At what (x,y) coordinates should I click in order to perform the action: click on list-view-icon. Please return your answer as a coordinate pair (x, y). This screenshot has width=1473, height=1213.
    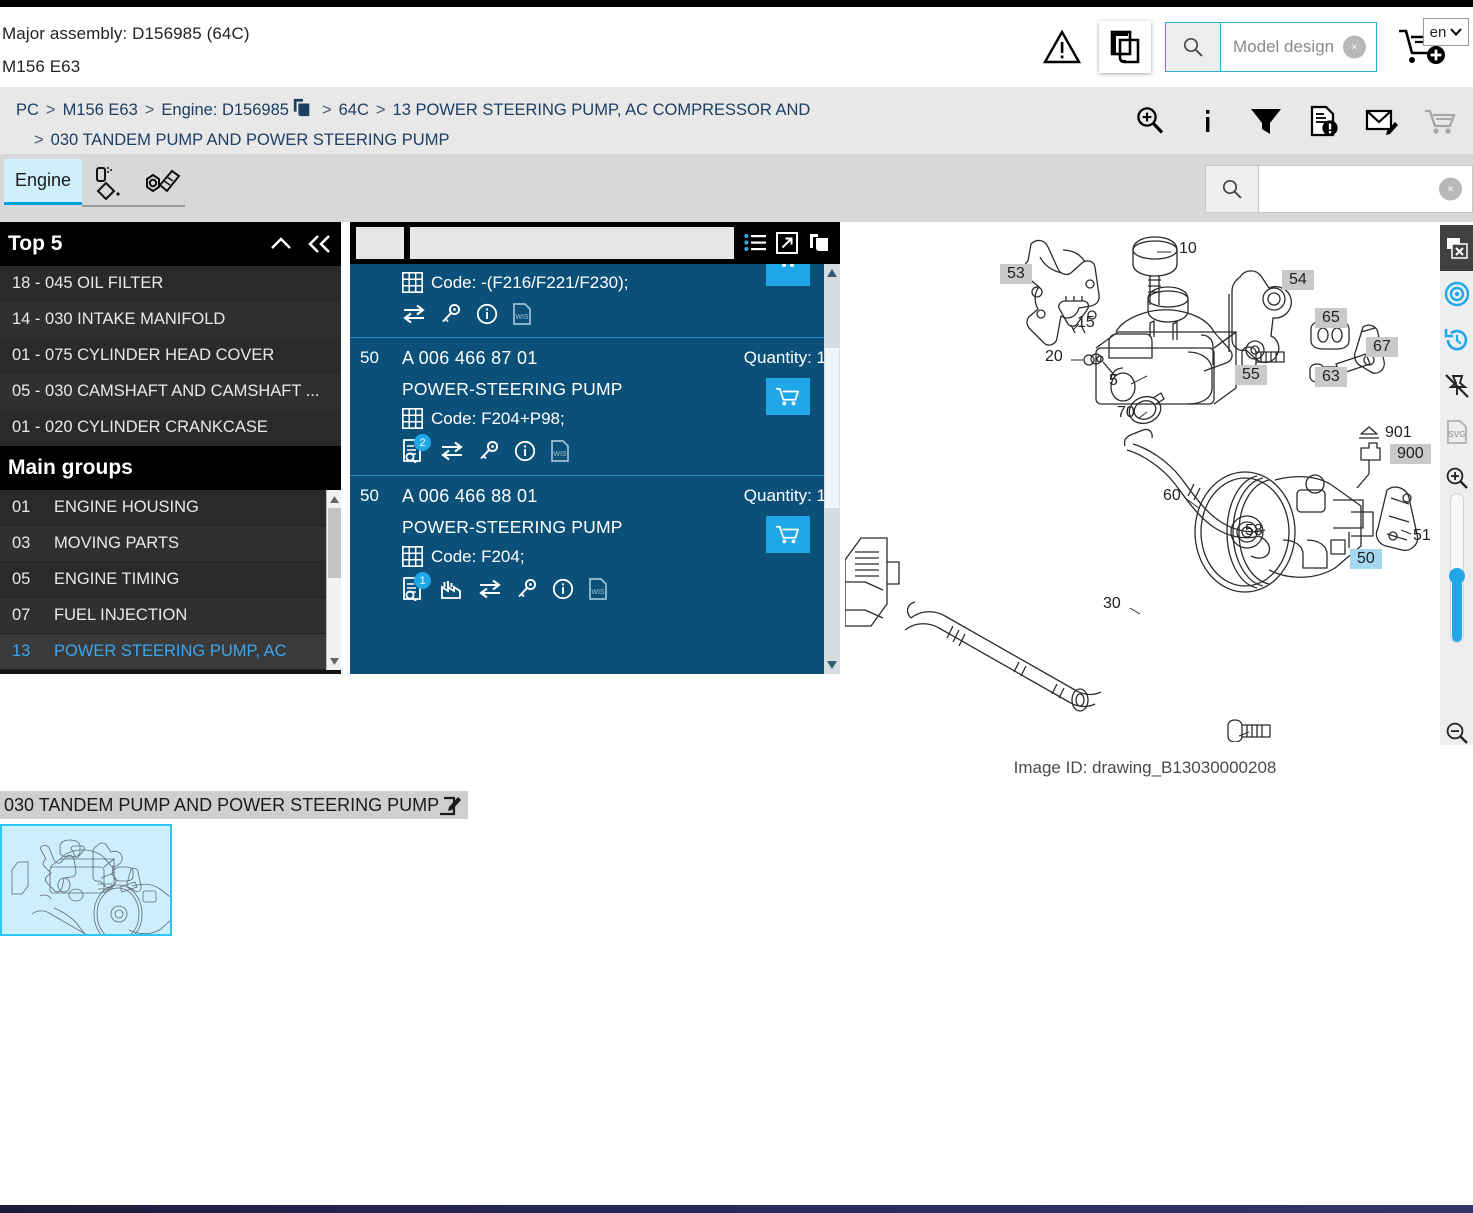
    Looking at the image, I should click on (755, 243).